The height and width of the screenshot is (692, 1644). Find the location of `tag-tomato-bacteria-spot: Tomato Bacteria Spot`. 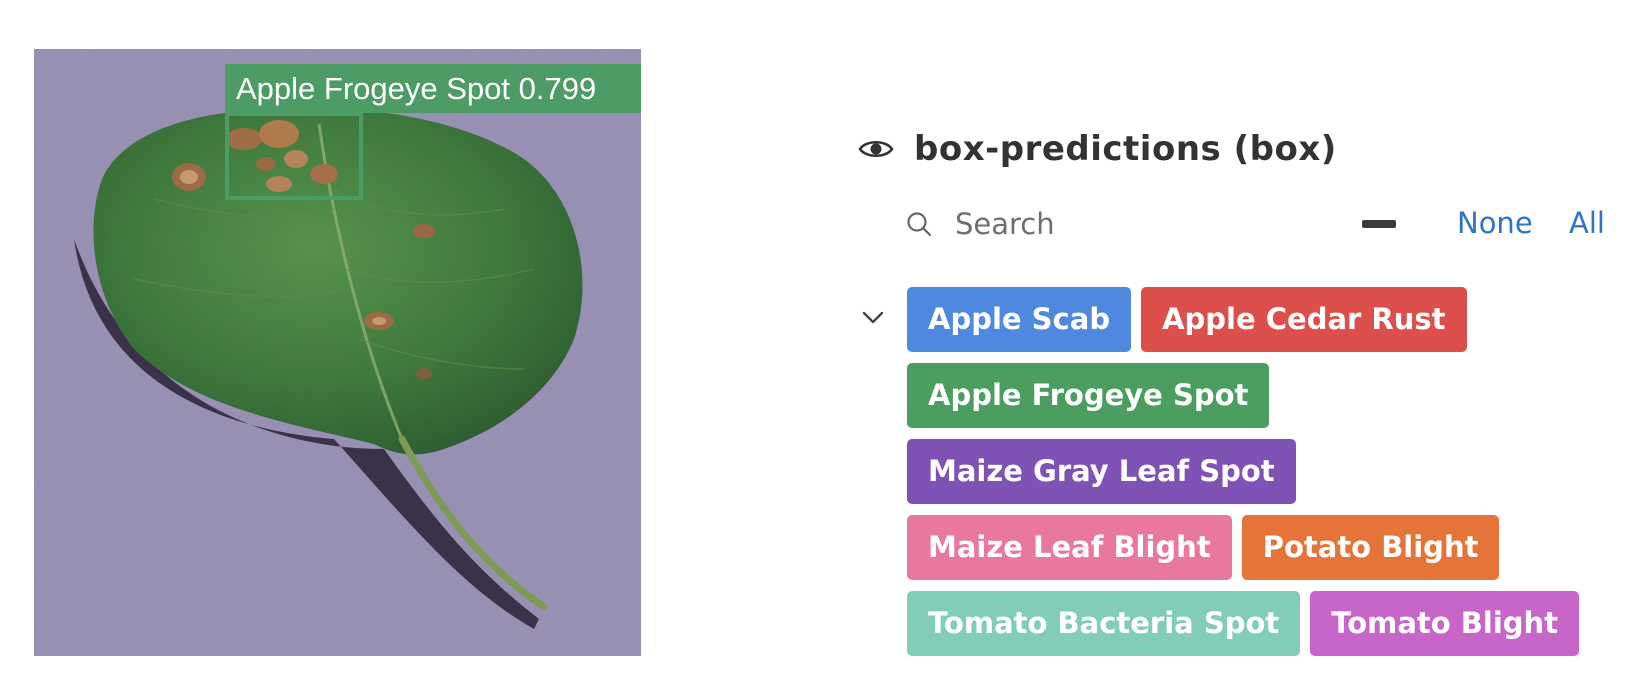

tag-tomato-bacteria-spot: Tomato Bacteria Spot is located at coordinates (1104, 623).